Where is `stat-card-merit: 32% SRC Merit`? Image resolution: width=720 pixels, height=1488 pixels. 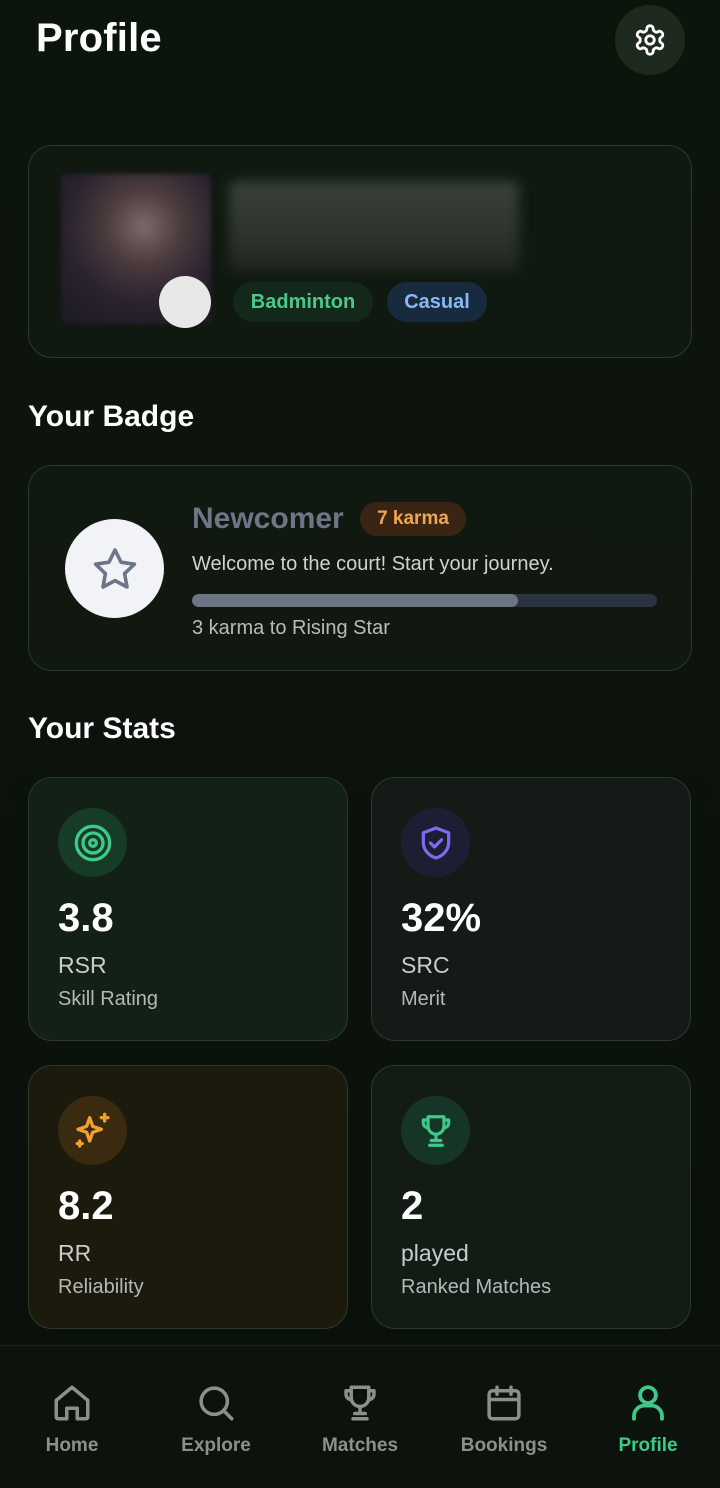
stat-card-merit: 32% SRC Merit is located at coordinates (531, 909).